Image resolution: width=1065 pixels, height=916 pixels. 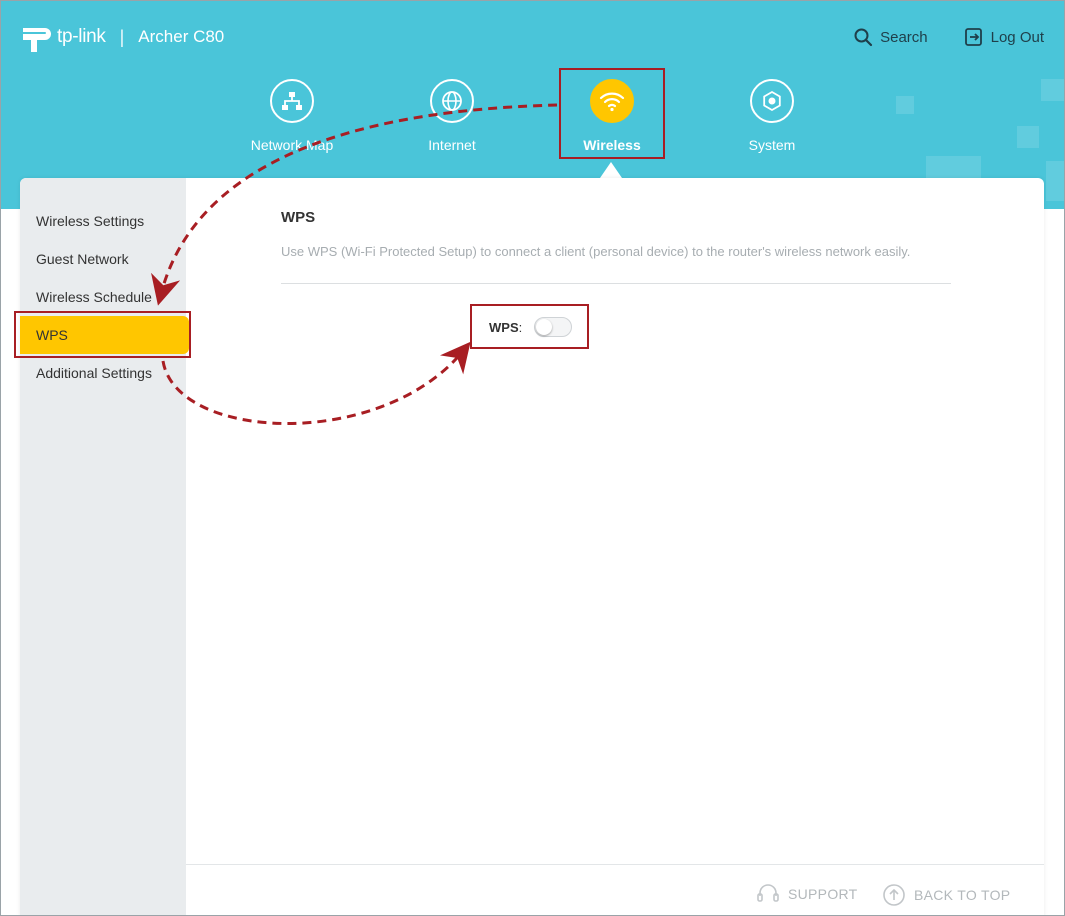 I want to click on tp-link-logo-icon, so click(x=37, y=40).